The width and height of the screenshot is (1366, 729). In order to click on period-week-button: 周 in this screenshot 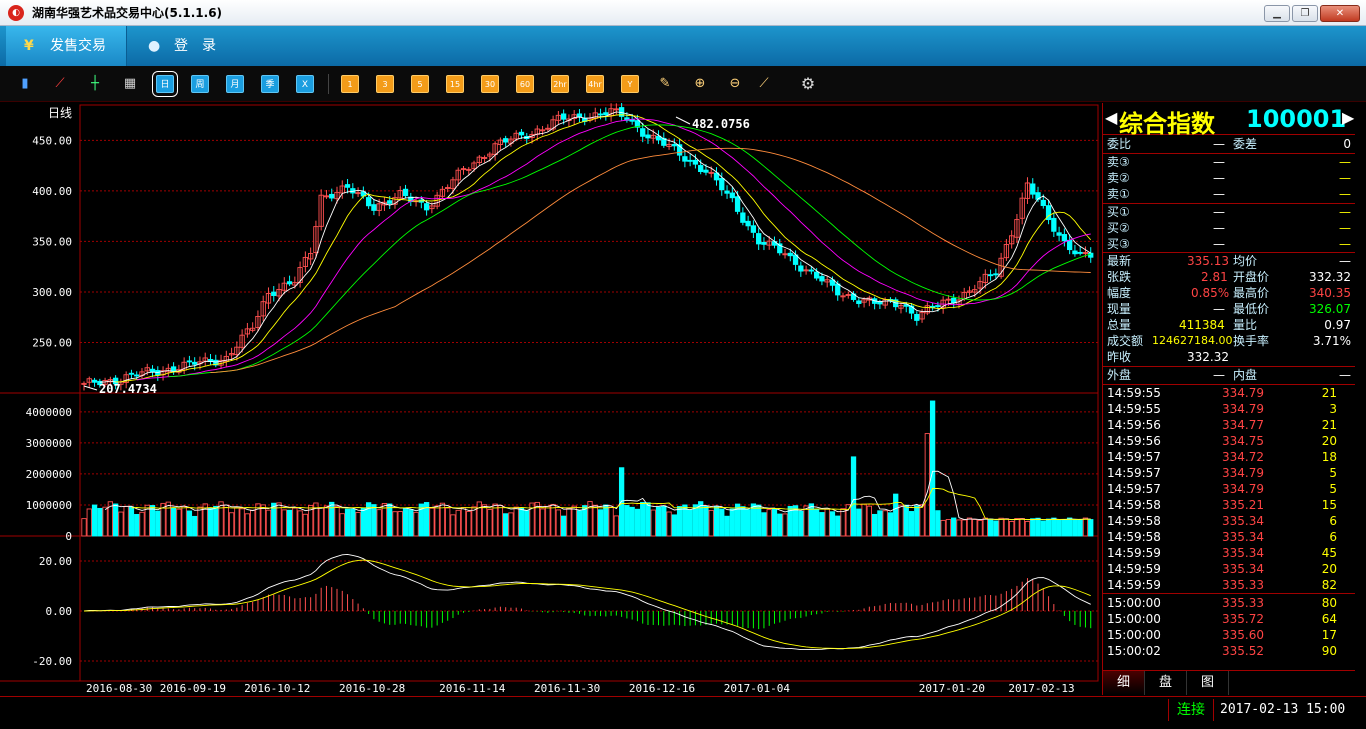, I will do `click(200, 84)`.